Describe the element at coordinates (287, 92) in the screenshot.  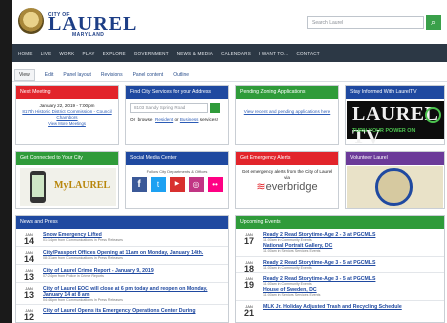
I see `widget-title: Pending Zoning Applications` at that location.